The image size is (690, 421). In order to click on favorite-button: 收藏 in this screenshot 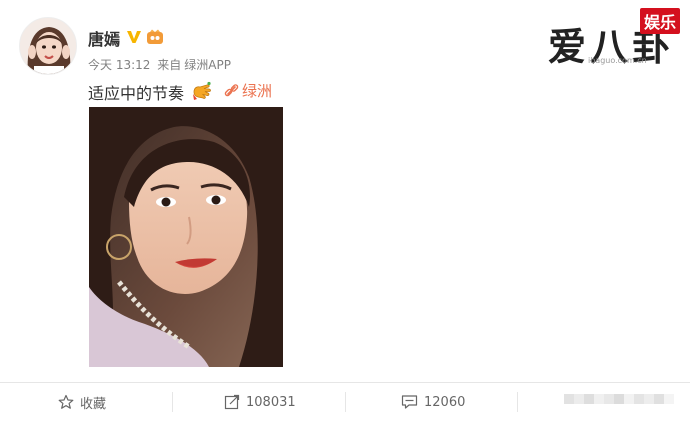, I will do `click(82, 402)`.